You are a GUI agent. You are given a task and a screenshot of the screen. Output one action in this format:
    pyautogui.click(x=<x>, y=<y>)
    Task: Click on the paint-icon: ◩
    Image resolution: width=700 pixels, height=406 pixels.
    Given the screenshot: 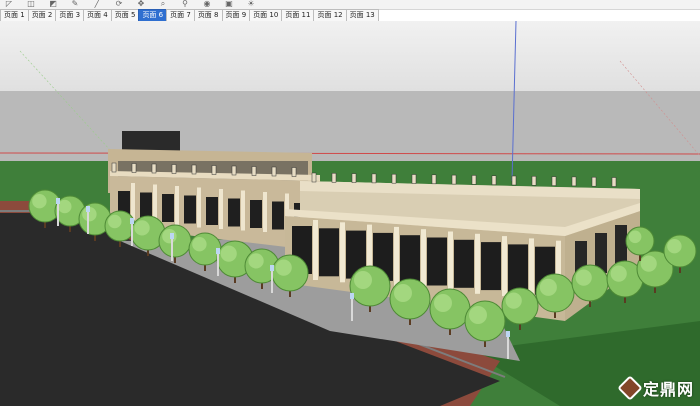 What is the action you would take?
    pyautogui.click(x=53, y=4)
    